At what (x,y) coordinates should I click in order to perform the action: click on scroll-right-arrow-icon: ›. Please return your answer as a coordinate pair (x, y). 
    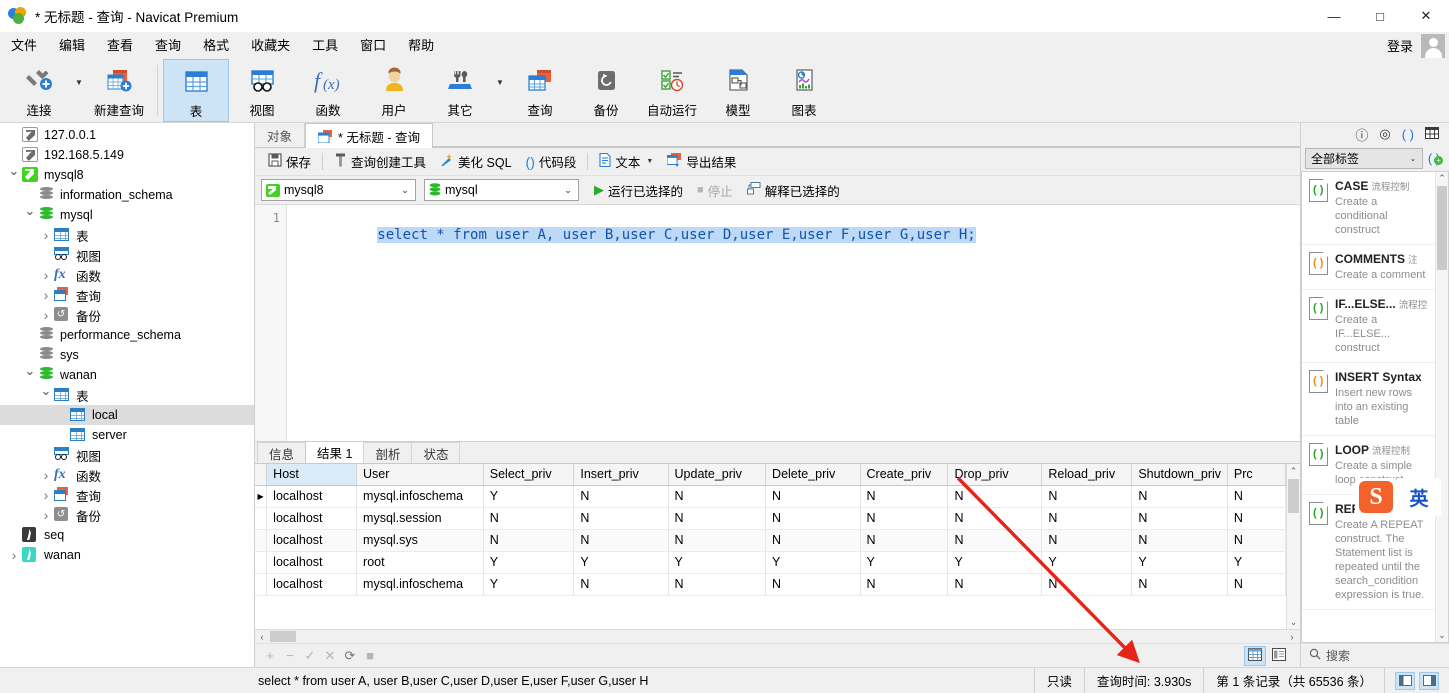
    Looking at the image, I should click on (1292, 637).